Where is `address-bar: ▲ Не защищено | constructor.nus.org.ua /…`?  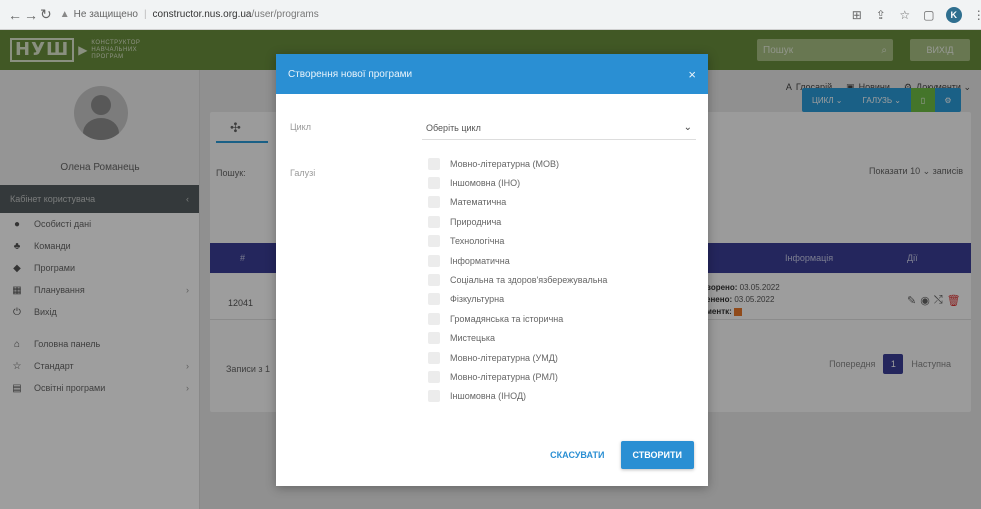
address-bar: ▲ Не защищено | constructor.nus.org.ua /… is located at coordinates (455, 15).